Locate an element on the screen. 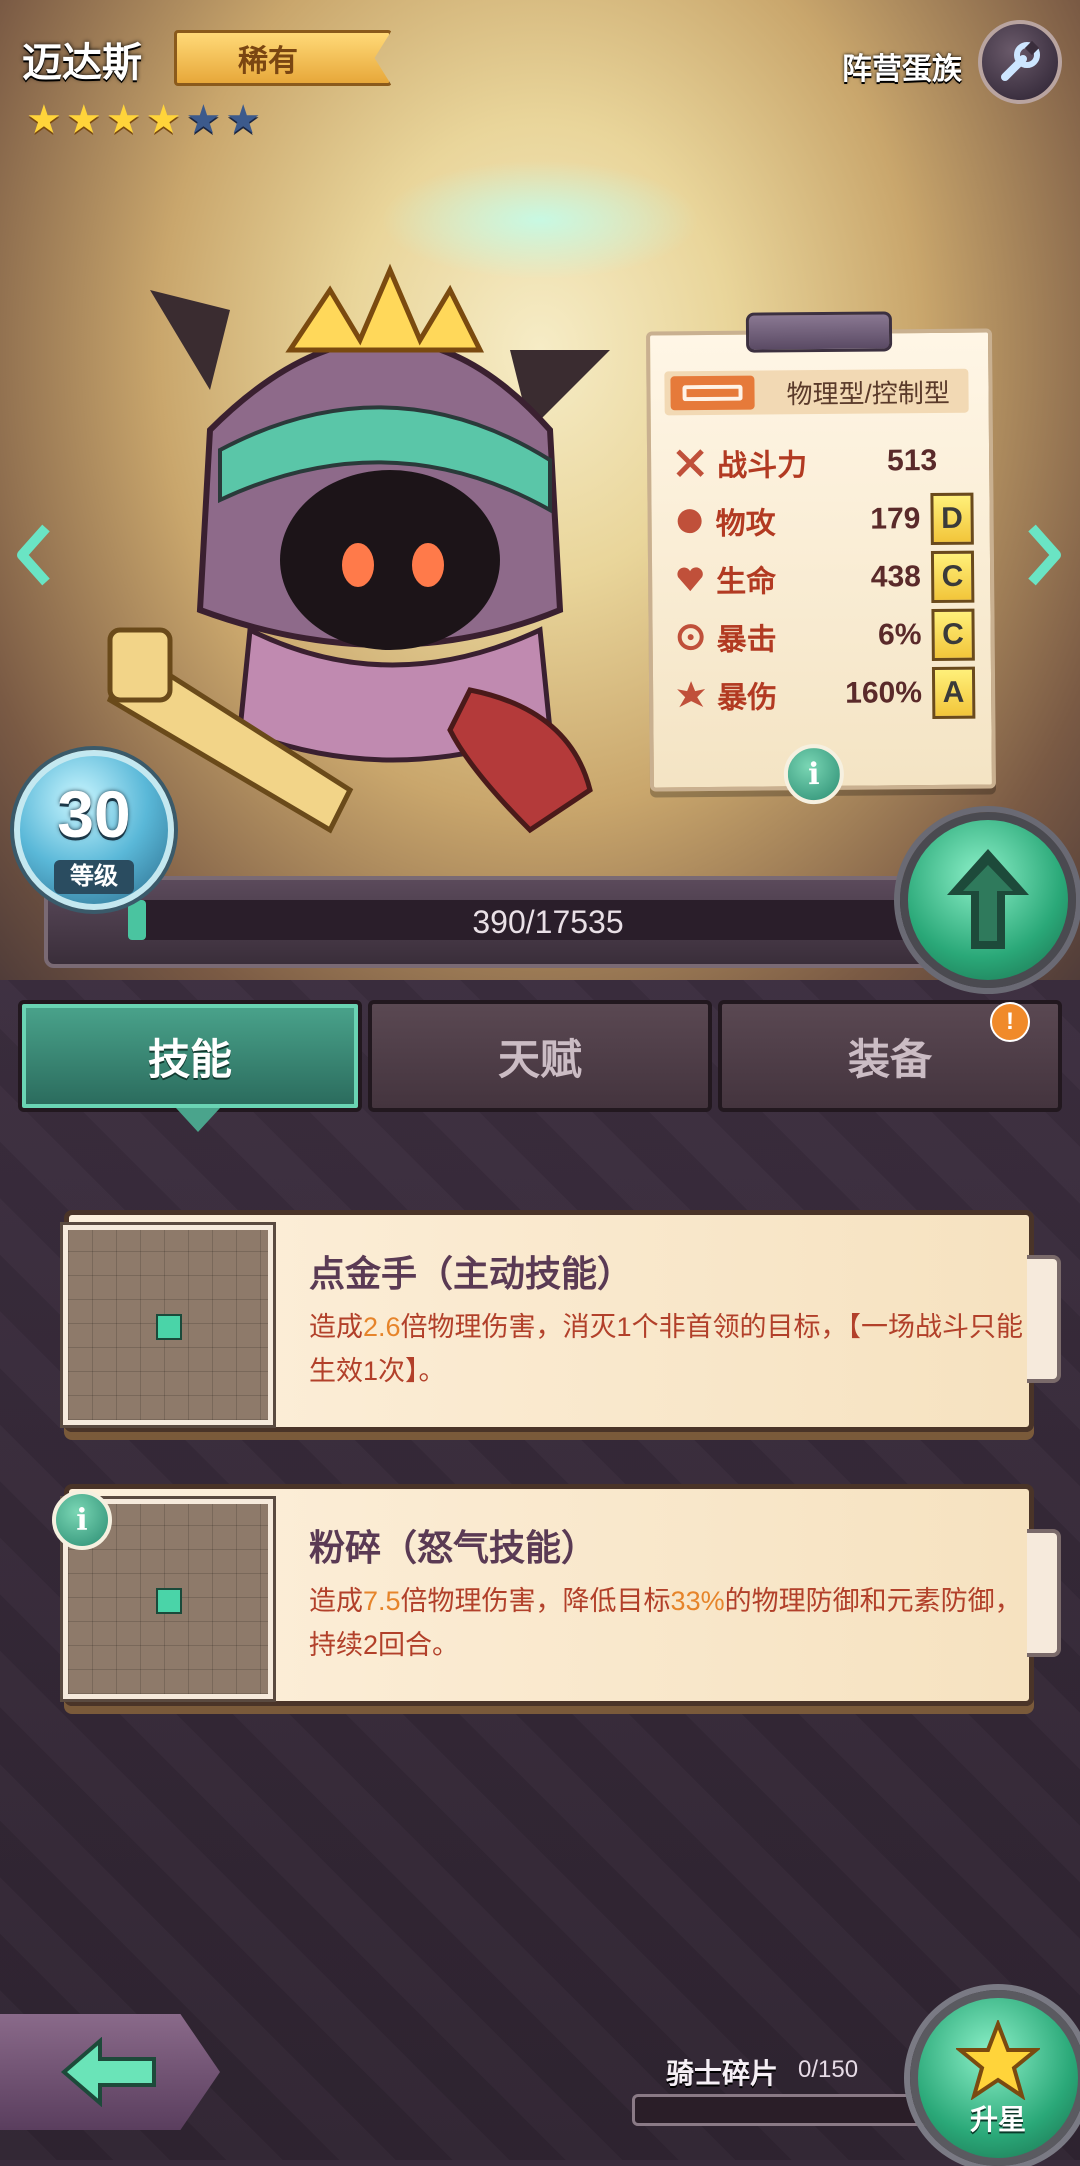 The image size is (1080, 2166). tab-talents: 天赋 is located at coordinates (540, 1056).